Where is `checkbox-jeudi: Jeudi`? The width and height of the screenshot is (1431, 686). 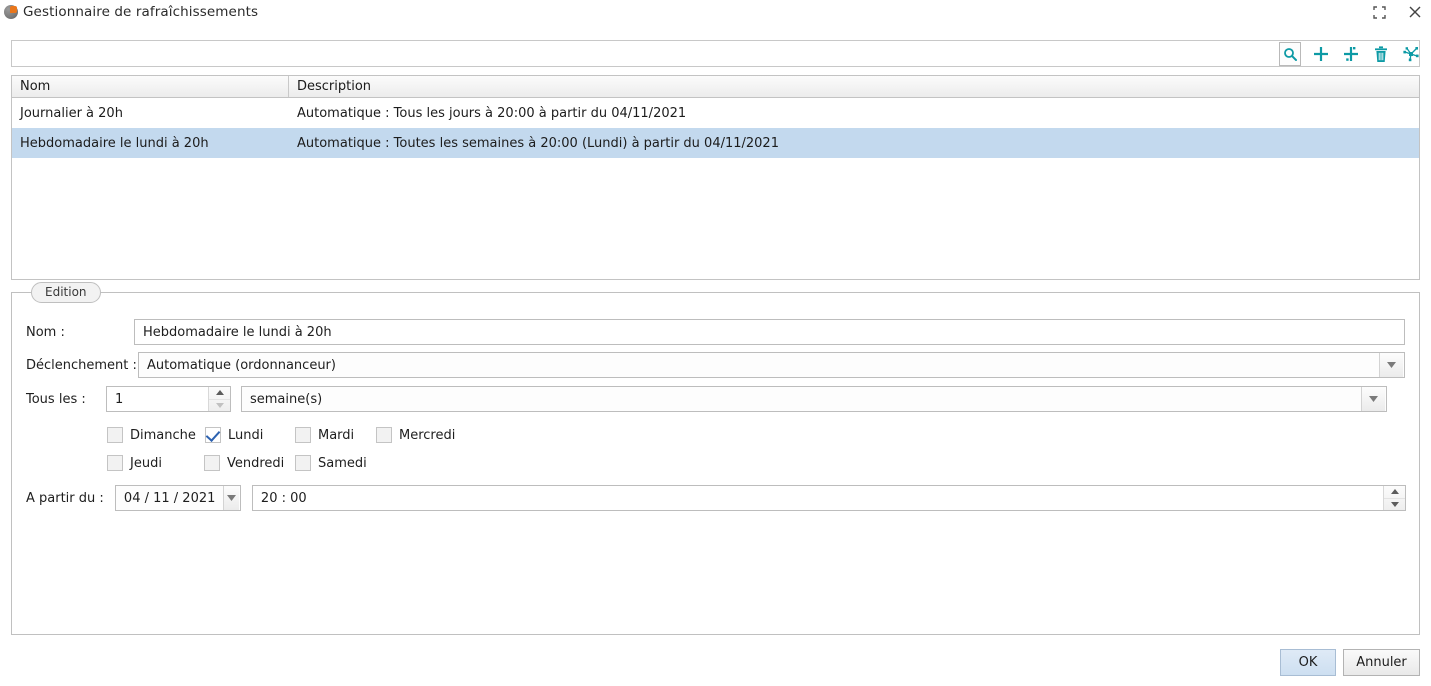
checkbox-jeudi: Jeudi is located at coordinates (134, 463).